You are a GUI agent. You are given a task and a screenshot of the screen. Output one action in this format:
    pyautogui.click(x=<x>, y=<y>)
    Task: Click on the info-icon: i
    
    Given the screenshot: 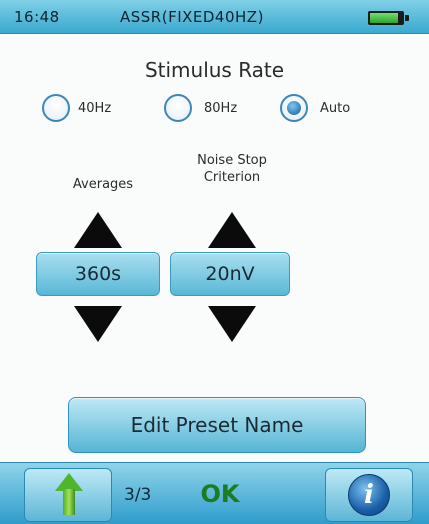 What is the action you would take?
    pyautogui.click(x=369, y=495)
    